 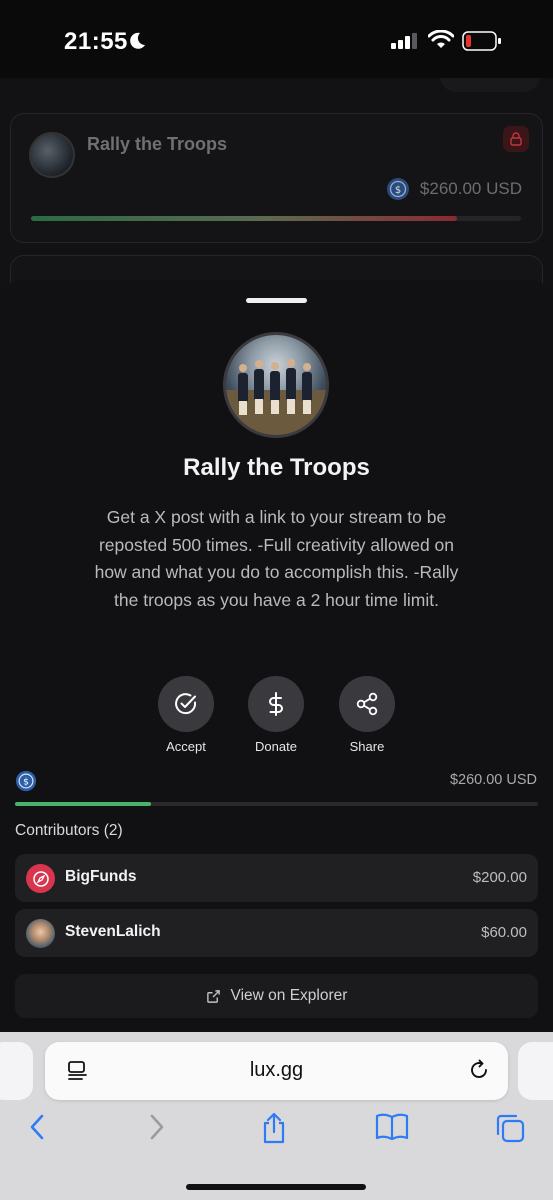 I want to click on address-bar: lux.gg, so click(x=276, y=1071).